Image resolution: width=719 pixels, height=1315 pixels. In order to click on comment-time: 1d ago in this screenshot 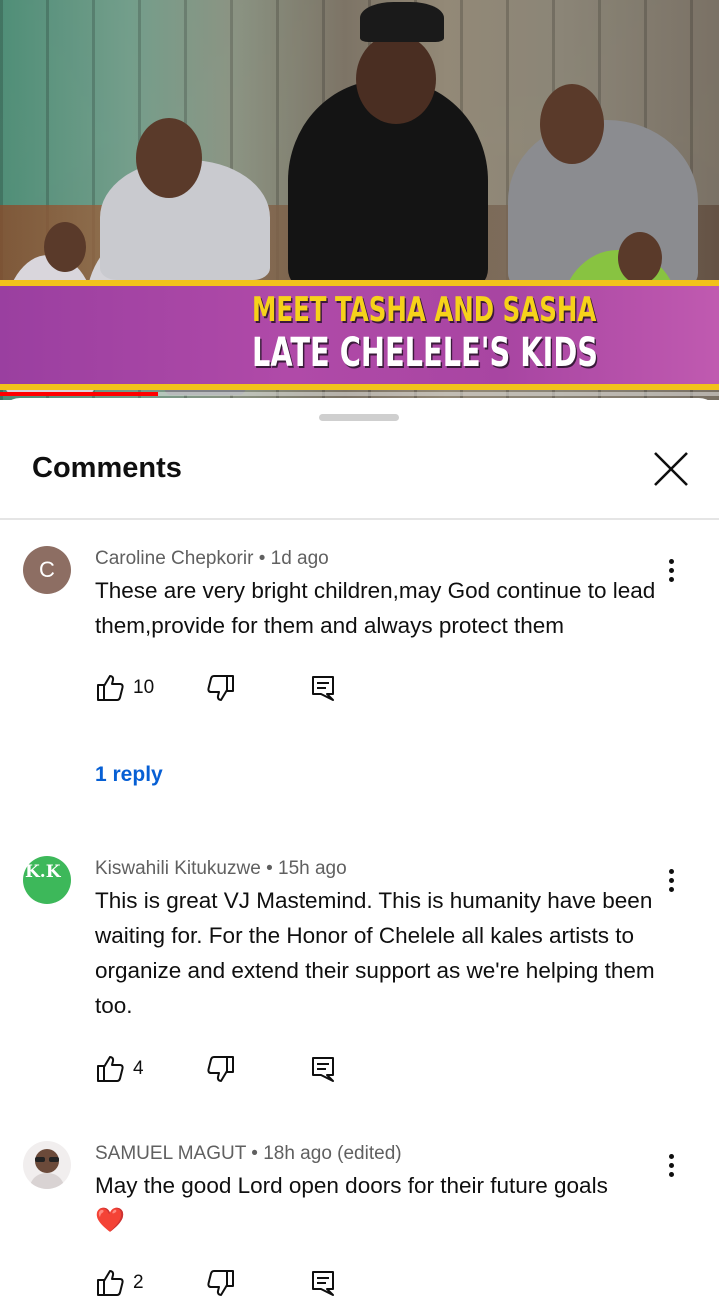, I will do `click(299, 558)`.